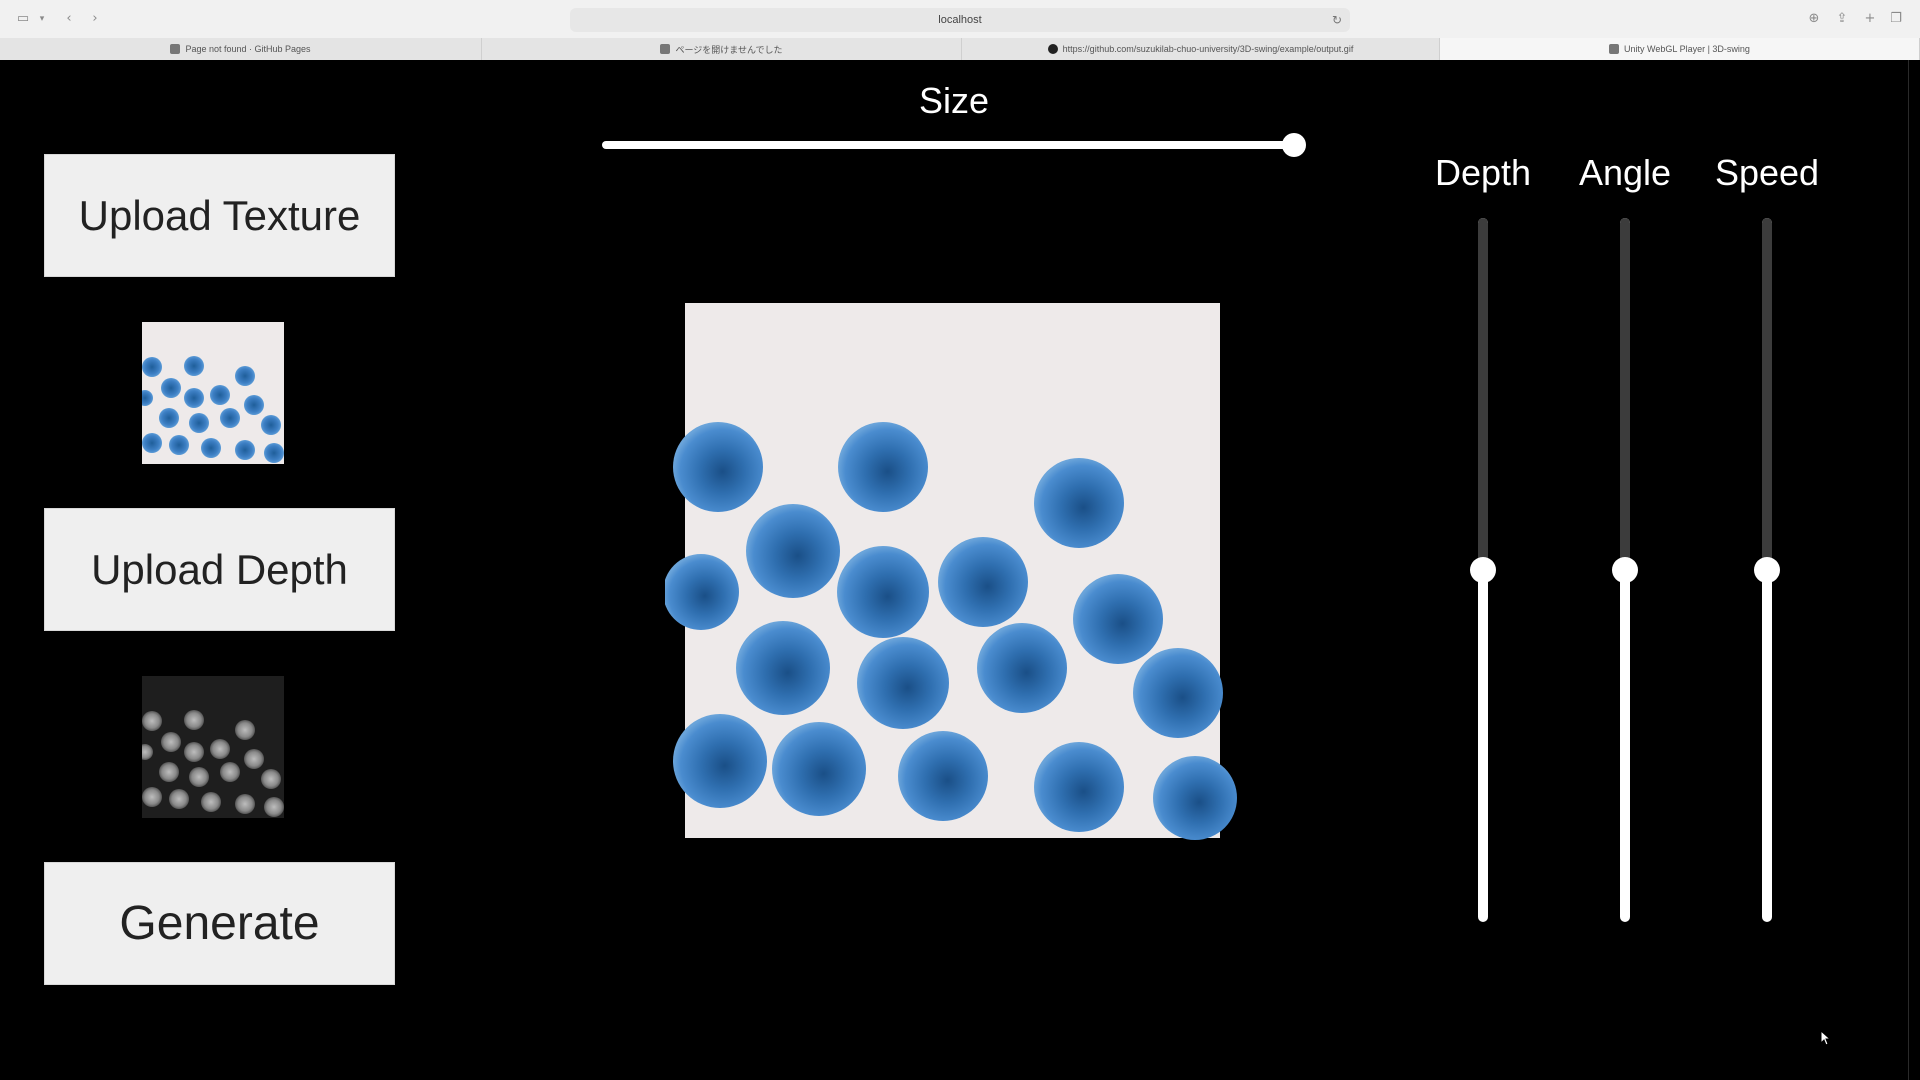  What do you see at coordinates (1826, 1038) in the screenshot?
I see `mouse-cursor-icon` at bounding box center [1826, 1038].